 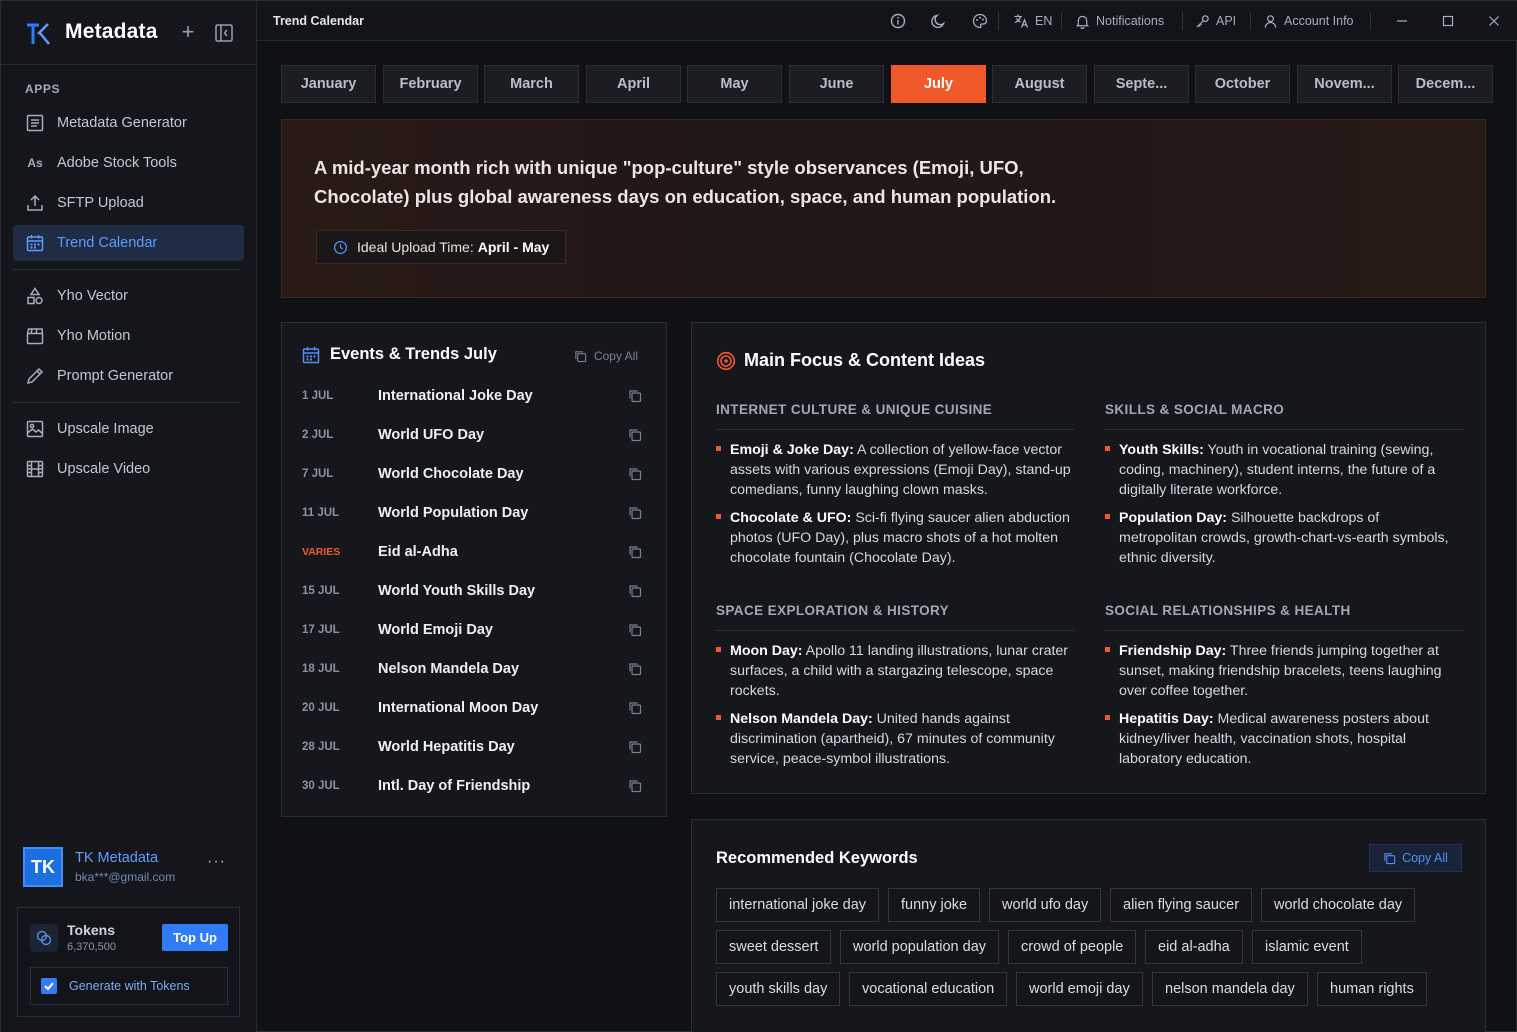 I want to click on event-row: 7 JUL World Chocolate Day, so click(x=473, y=473).